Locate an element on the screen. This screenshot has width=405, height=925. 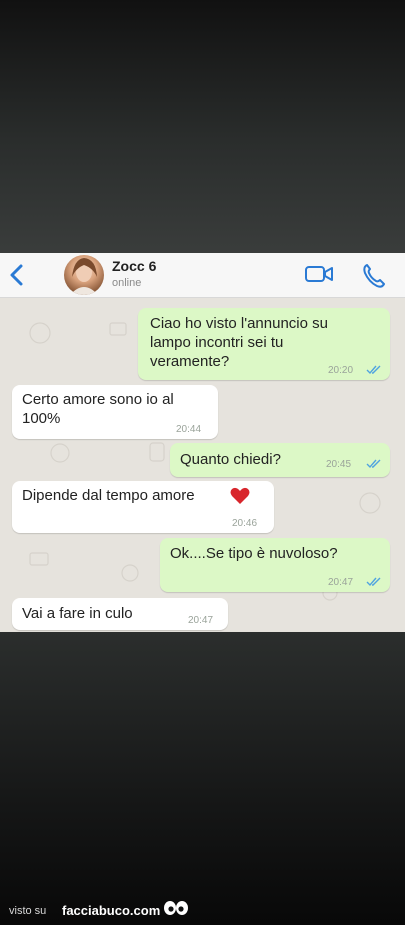
message-text: veramente? is located at coordinates (190, 361).